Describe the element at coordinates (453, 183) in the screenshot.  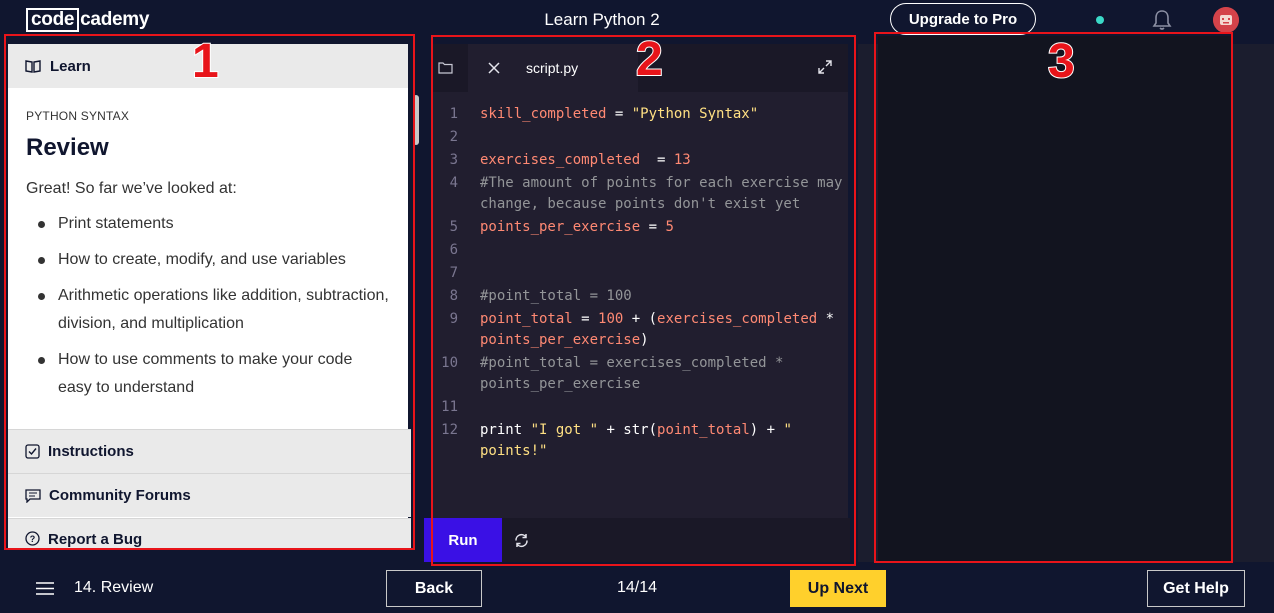
I see `line-number: 4` at that location.